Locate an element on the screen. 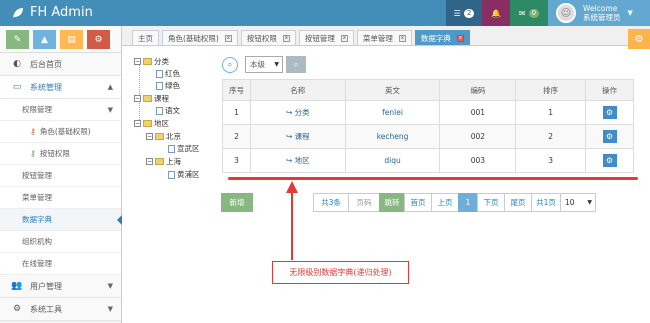 The image size is (650, 323). tree-node-green: 绿色 is located at coordinates (168, 85).